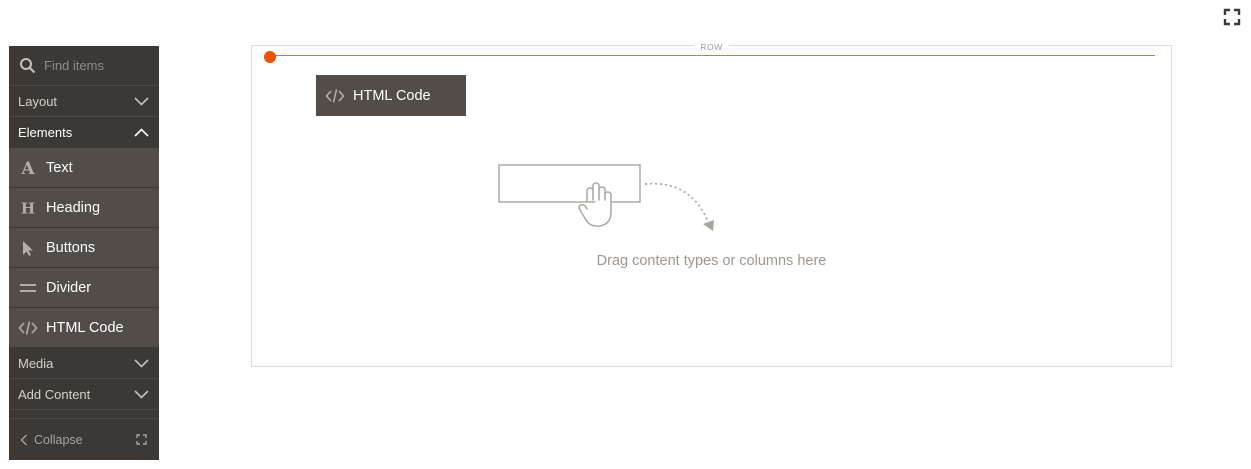  I want to click on group-elements: Elements, so click(84, 132).